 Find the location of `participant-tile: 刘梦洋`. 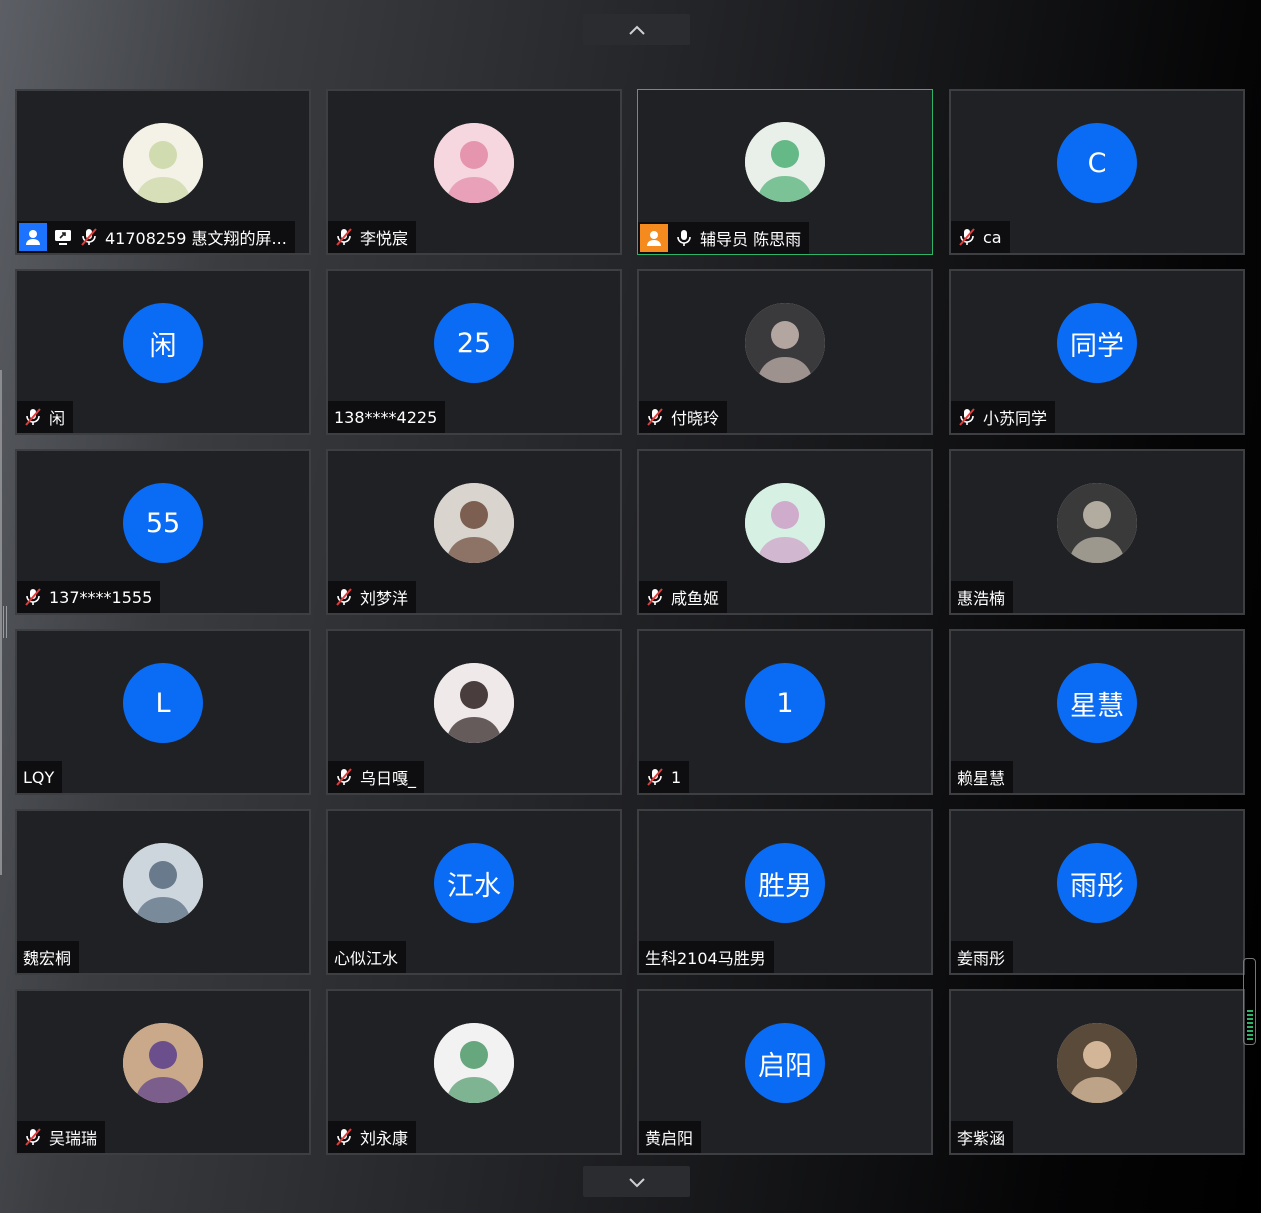

participant-tile: 刘梦洋 is located at coordinates (474, 532).